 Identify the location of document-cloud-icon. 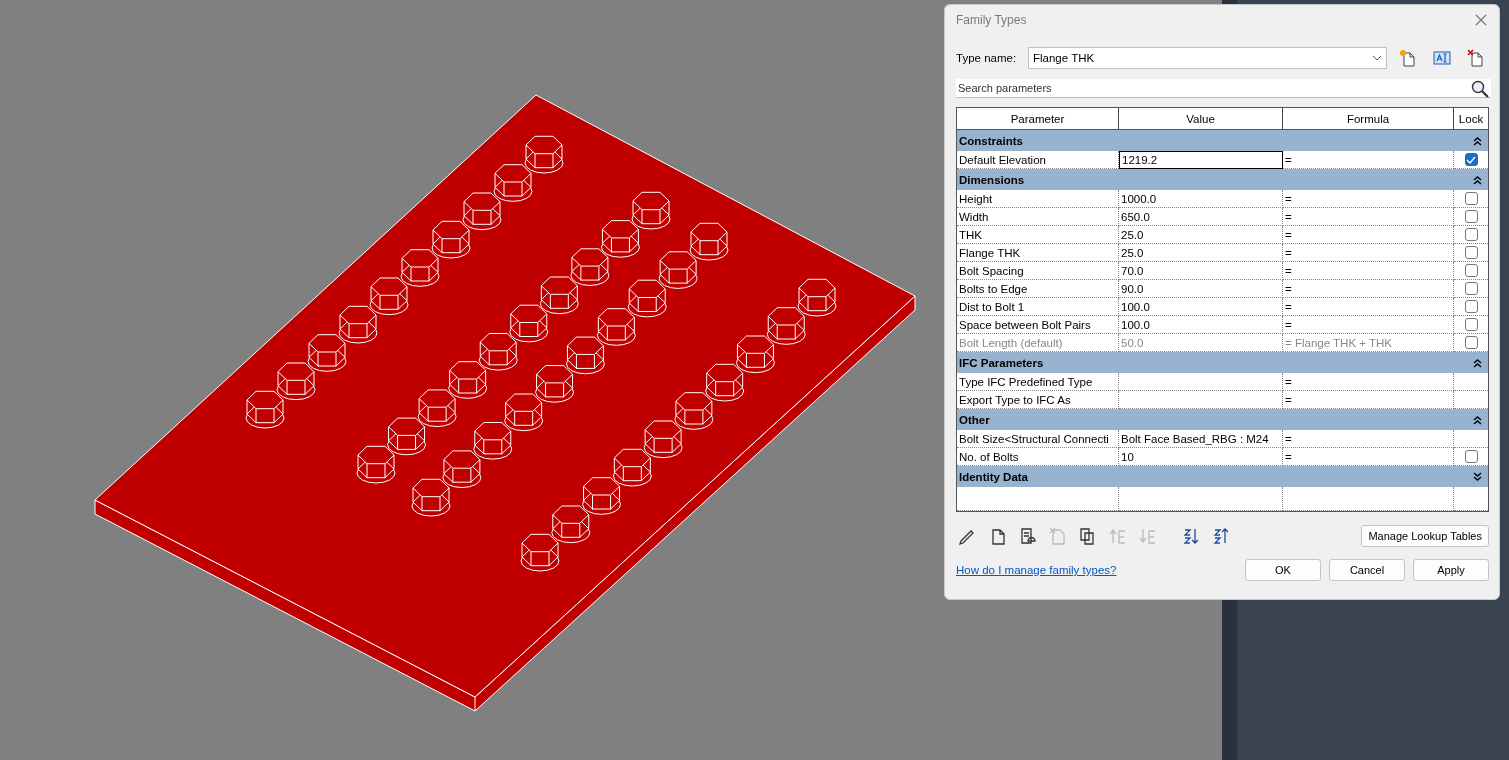
(1028, 536).